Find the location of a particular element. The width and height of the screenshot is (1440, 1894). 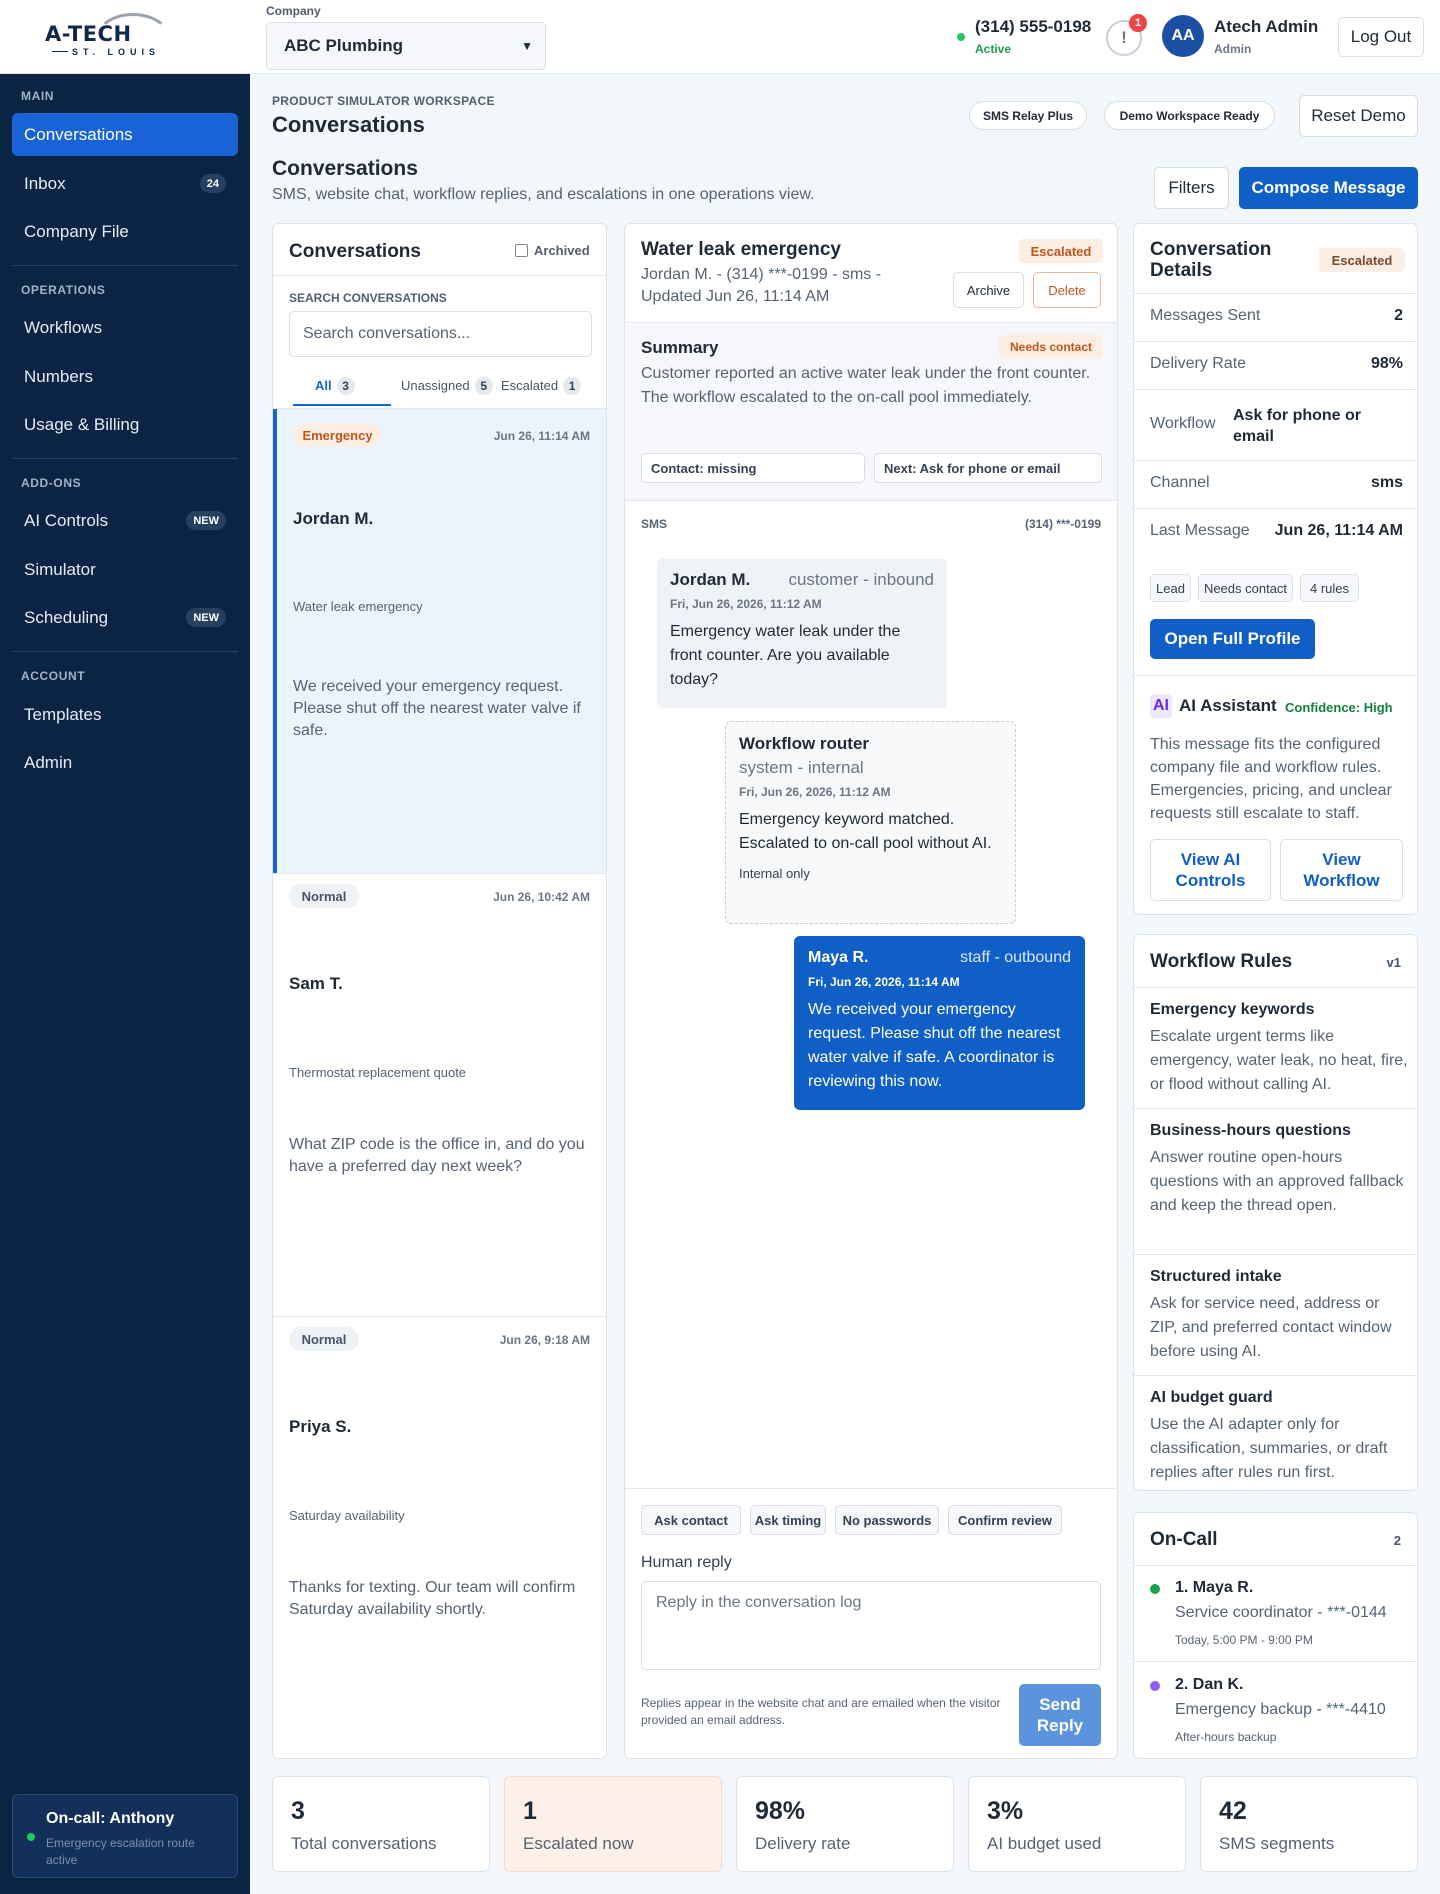

stat-label: Total conversations is located at coordinates (364, 1843).